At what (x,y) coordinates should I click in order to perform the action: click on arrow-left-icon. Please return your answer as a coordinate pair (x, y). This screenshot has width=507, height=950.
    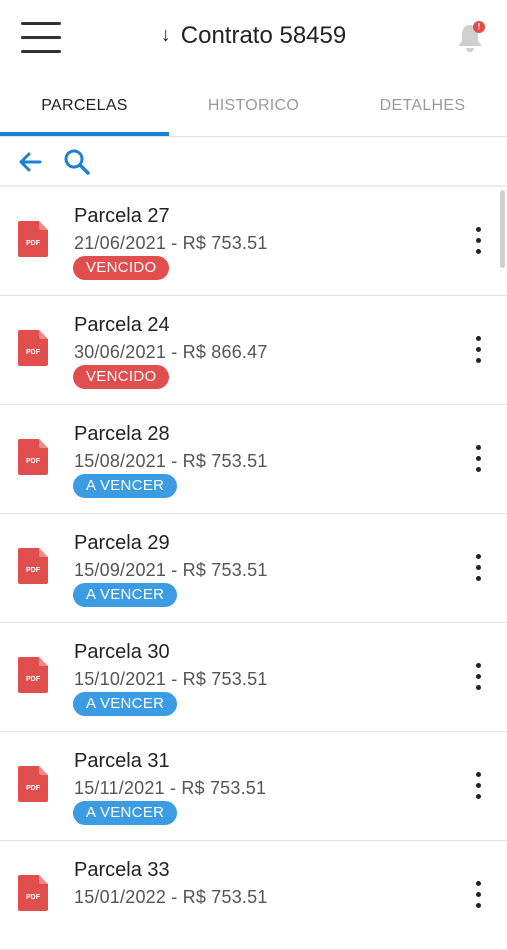
    Looking at the image, I should click on (30, 162).